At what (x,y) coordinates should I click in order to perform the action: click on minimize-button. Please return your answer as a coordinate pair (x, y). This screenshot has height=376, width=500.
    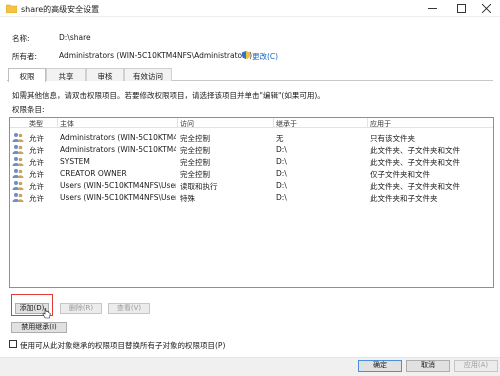
    Looking at the image, I should click on (432, 8).